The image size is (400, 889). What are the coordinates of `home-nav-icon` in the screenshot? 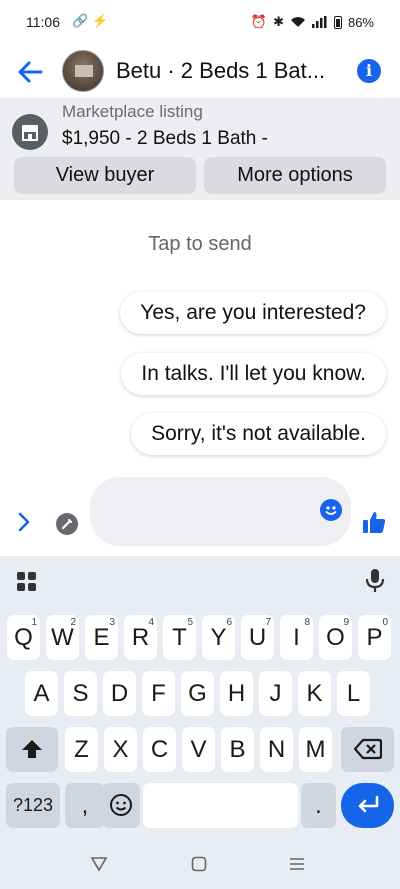 It's located at (199, 864).